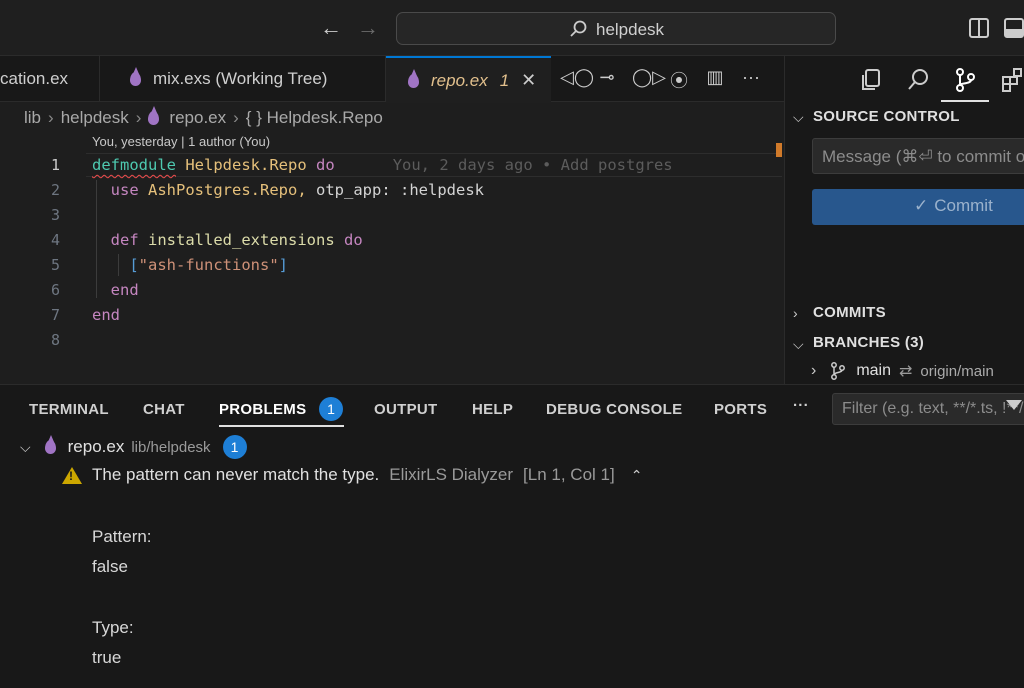 This screenshot has height=688, width=1024. I want to click on source-control-title: SOURCE CONTROL, so click(886, 116).